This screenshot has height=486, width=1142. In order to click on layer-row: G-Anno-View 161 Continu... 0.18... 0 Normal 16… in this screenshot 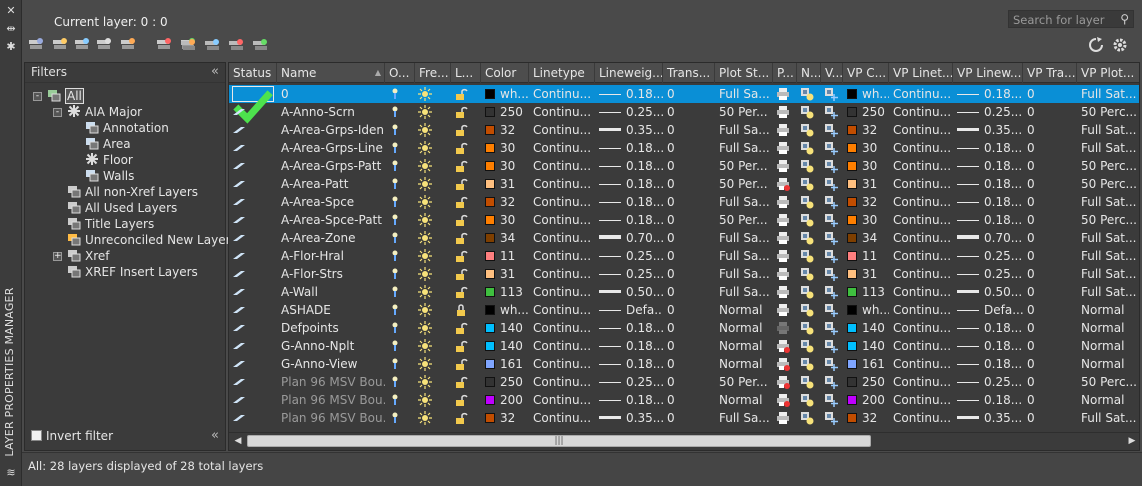, I will do `click(684, 364)`.